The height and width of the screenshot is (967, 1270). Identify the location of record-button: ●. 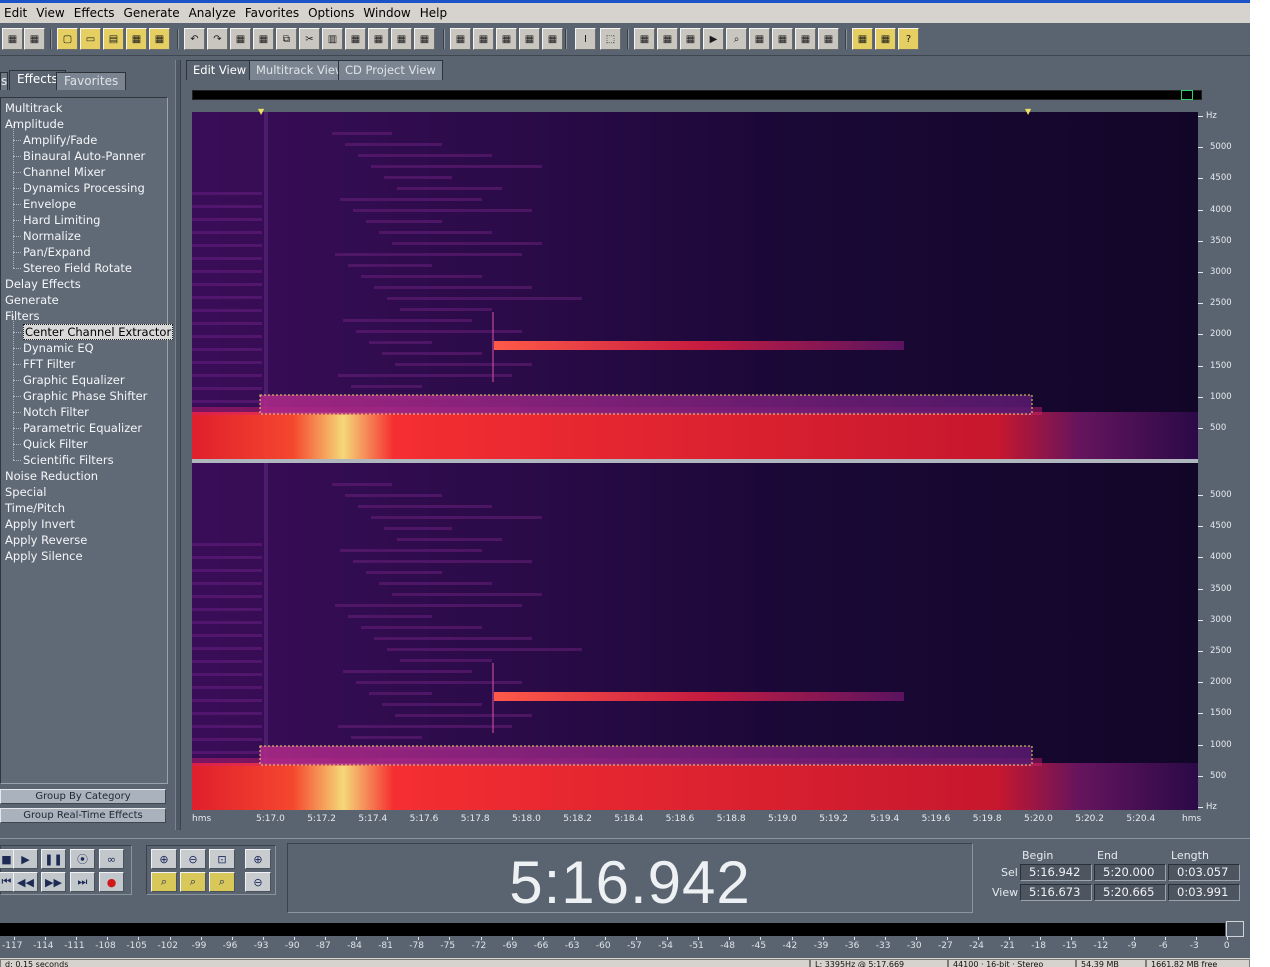
(111, 882).